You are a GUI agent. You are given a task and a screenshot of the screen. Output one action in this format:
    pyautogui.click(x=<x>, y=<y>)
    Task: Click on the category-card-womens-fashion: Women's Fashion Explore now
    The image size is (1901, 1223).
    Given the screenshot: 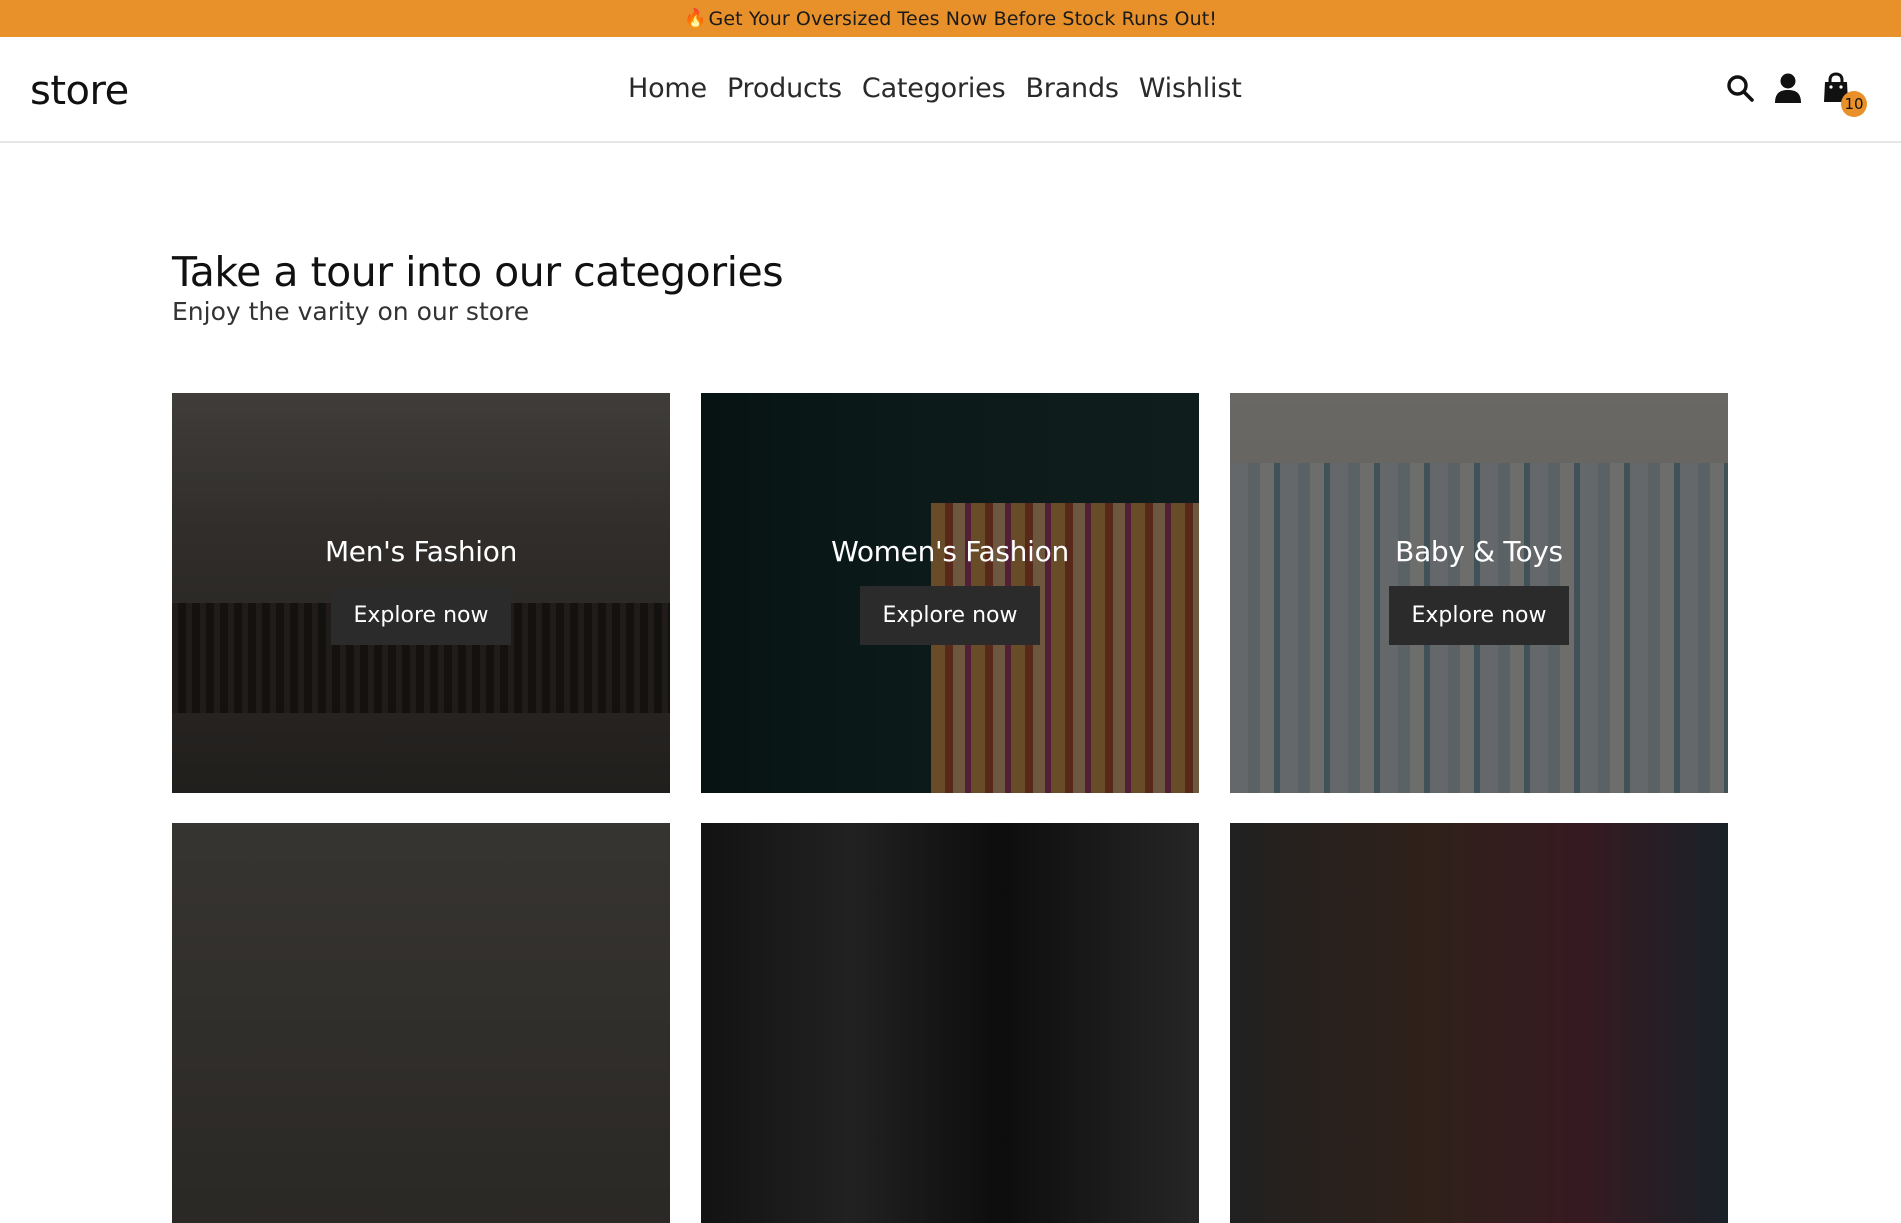 What is the action you would take?
    pyautogui.click(x=950, y=593)
    